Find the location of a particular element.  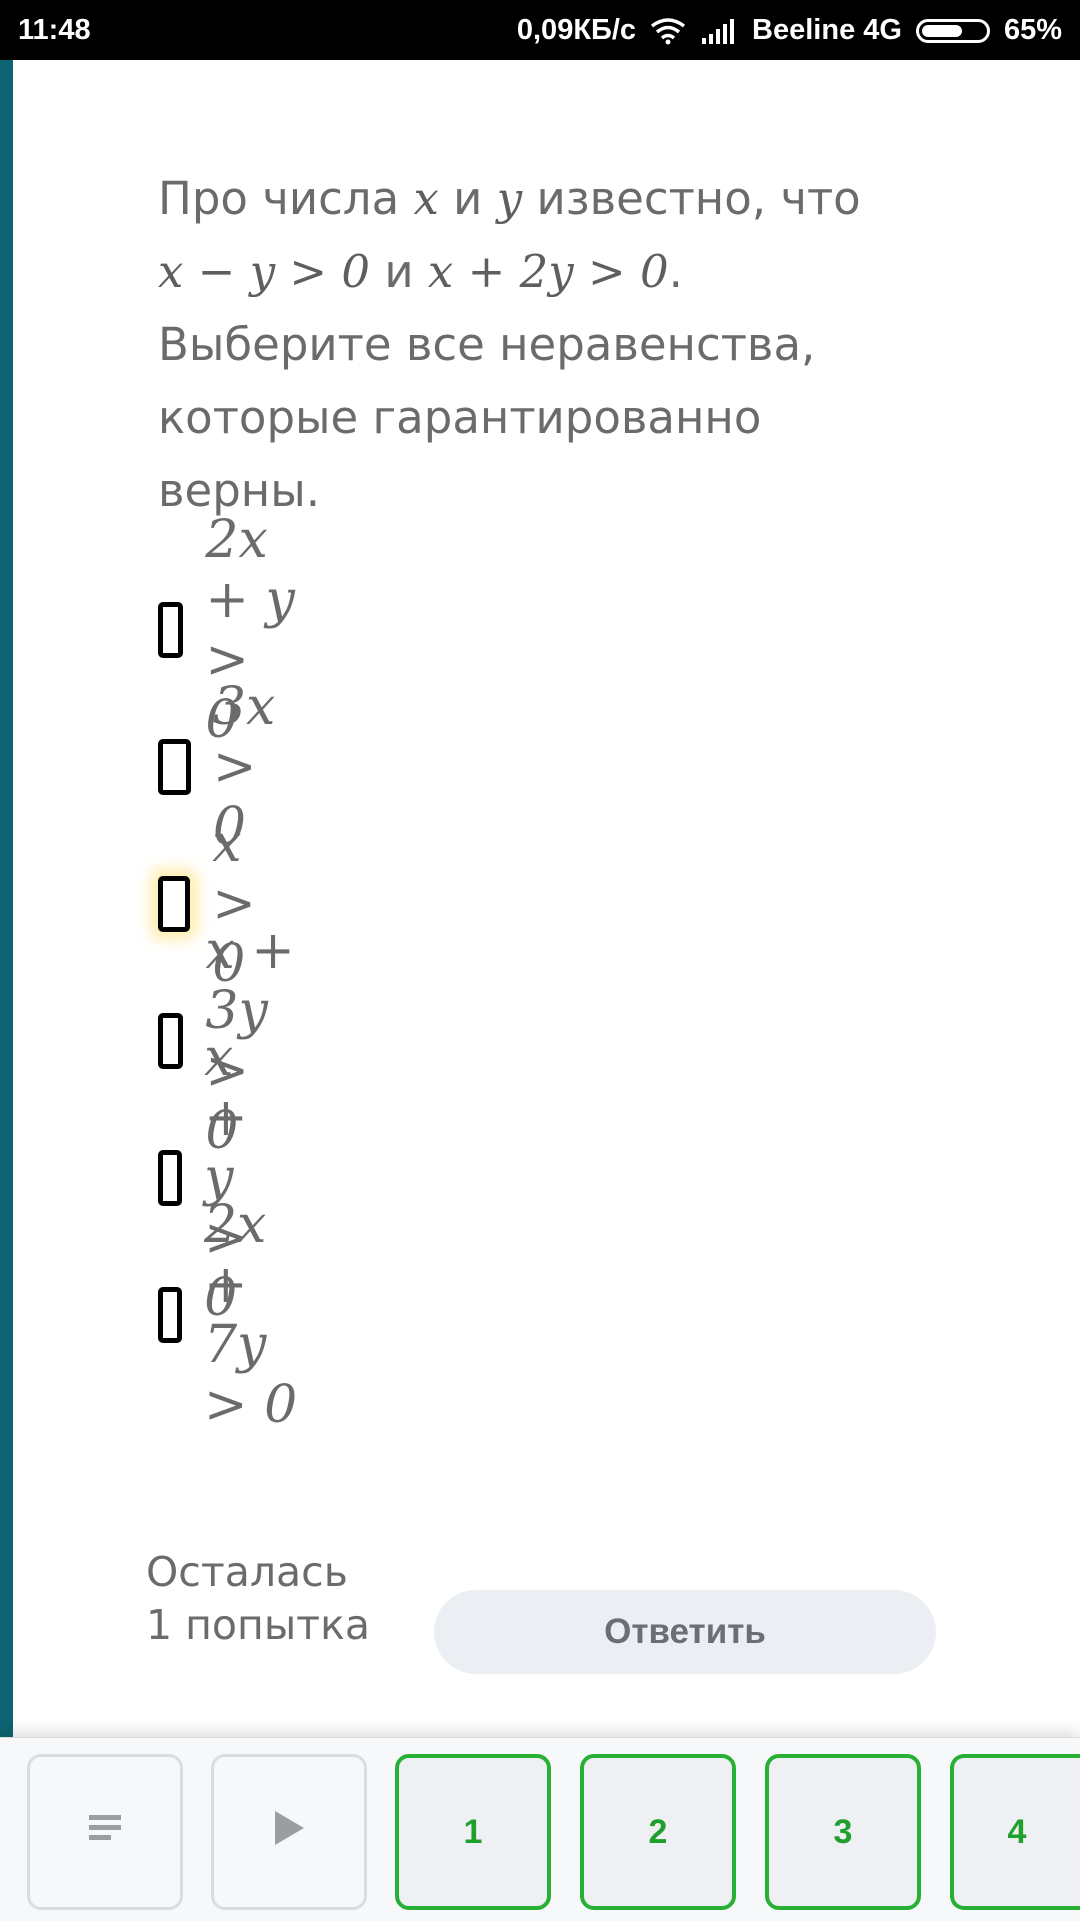

step-tab-3: 3 is located at coordinates (843, 1832).